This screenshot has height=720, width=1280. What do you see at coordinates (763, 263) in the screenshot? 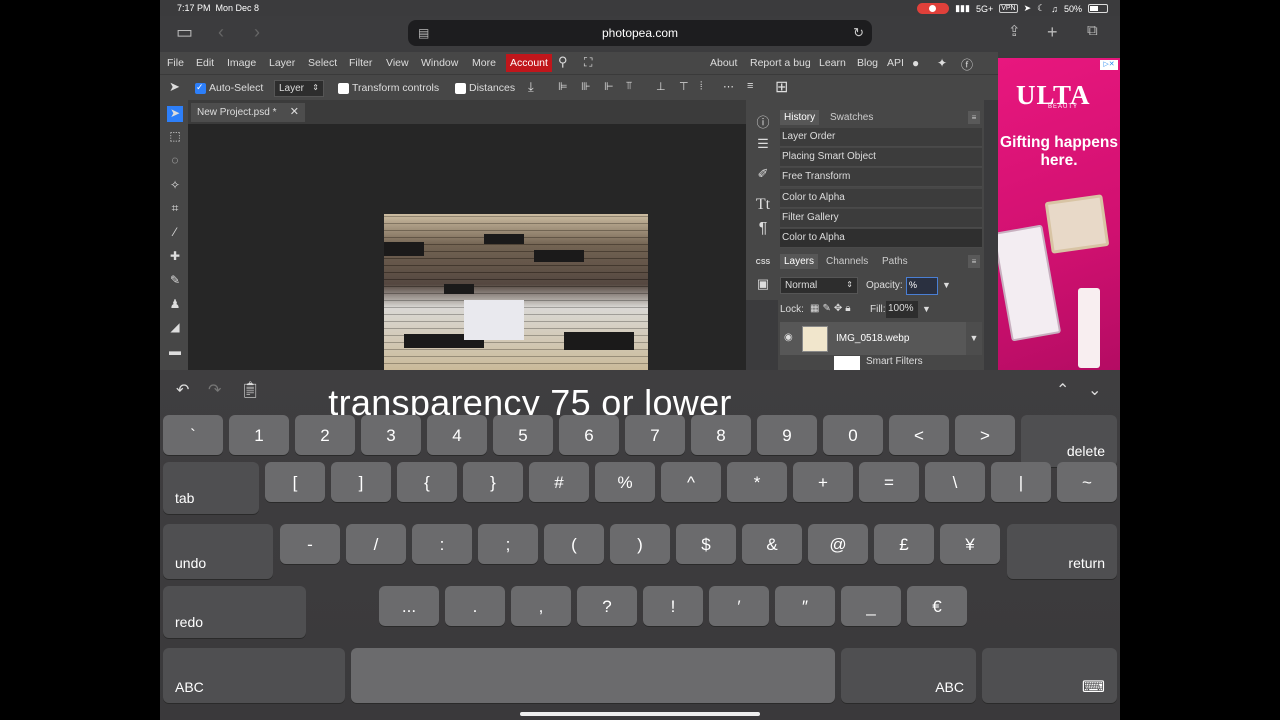
I see `css-icon: CSS` at bounding box center [763, 263].